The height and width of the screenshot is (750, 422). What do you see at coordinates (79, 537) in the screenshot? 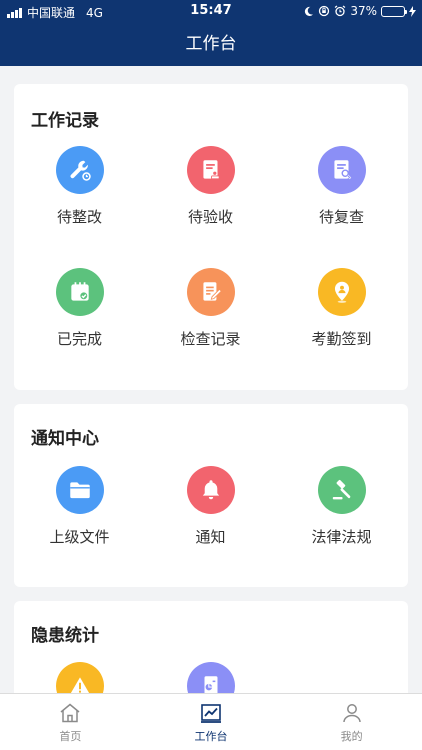
I see `item-label: 上级文件` at bounding box center [79, 537].